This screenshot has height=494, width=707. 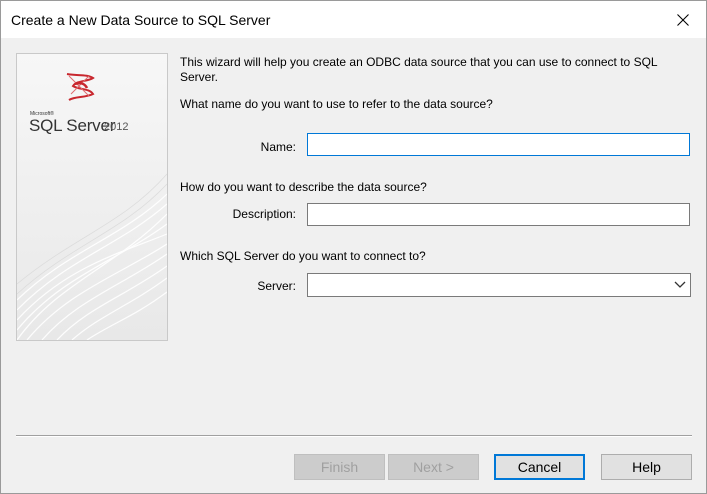 What do you see at coordinates (498, 144) in the screenshot?
I see `name-input` at bounding box center [498, 144].